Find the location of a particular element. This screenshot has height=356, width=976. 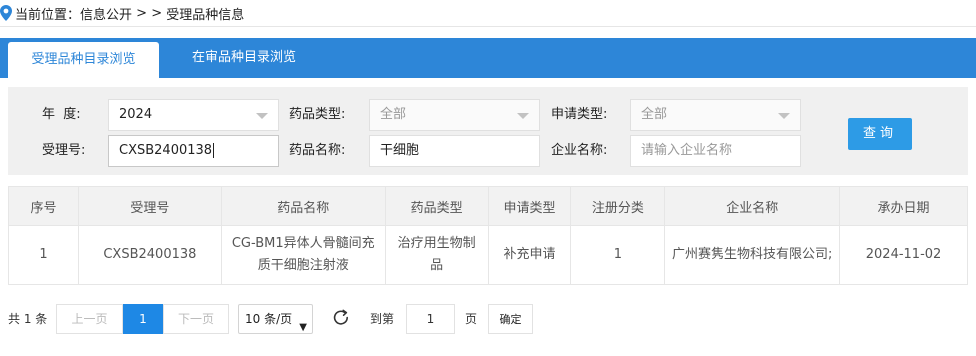

column-header-accept-no: 受理号 is located at coordinates (149, 206).